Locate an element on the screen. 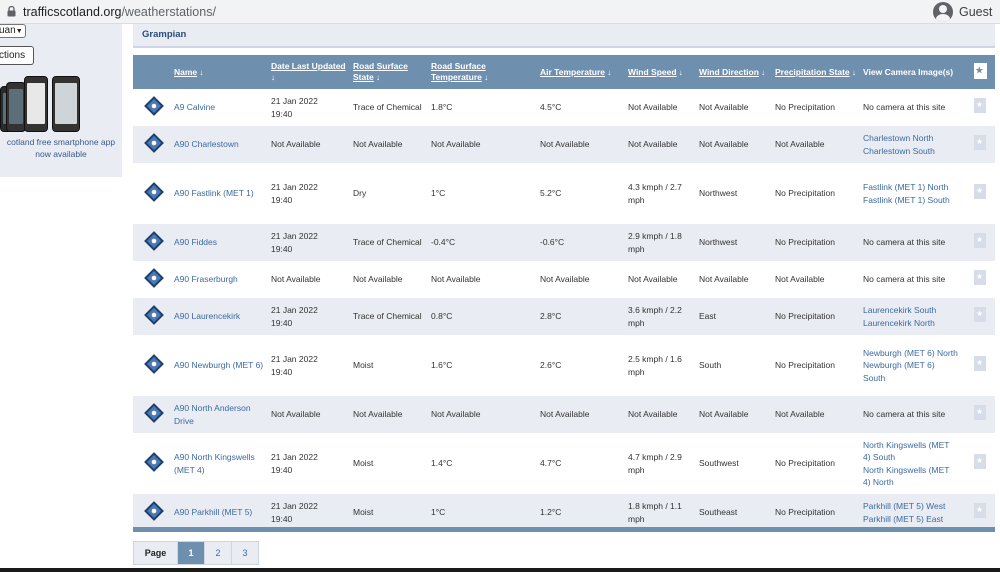  header-name: Name ↓ is located at coordinates (222, 72).